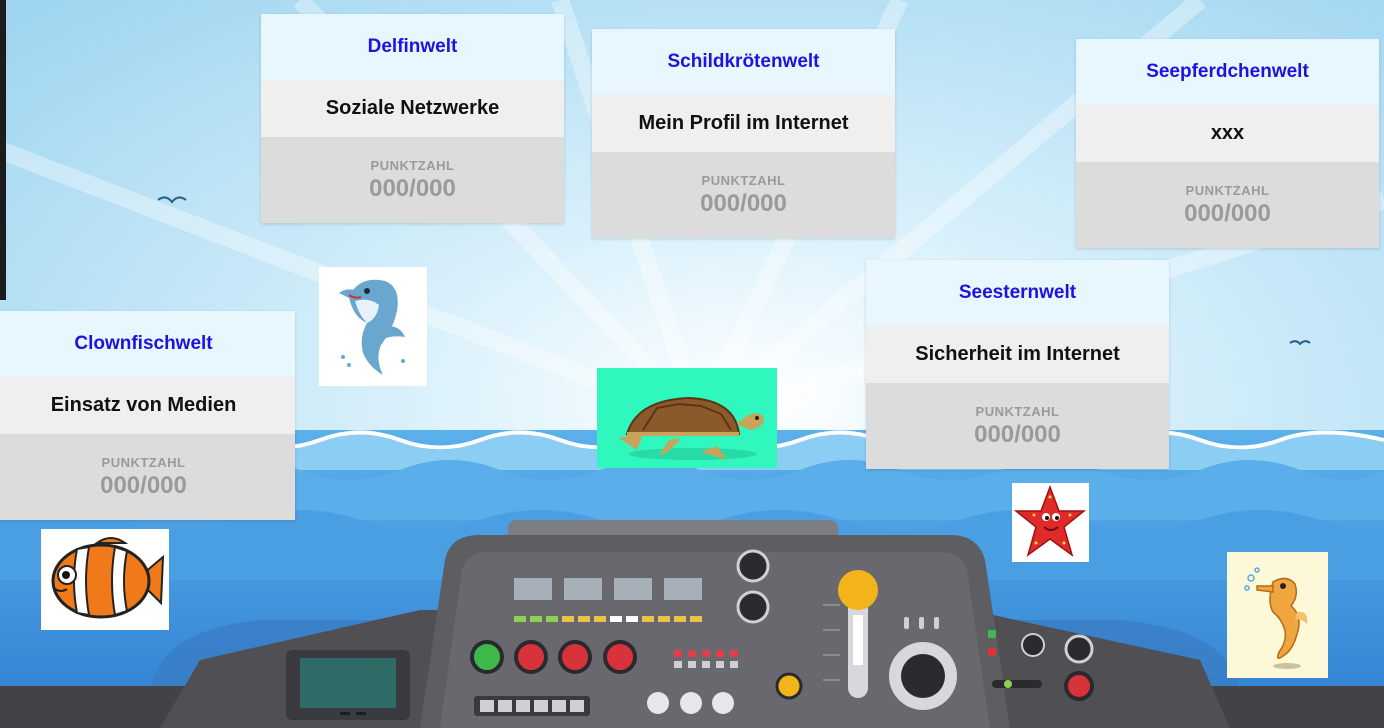 The height and width of the screenshot is (728, 1384). Describe the element at coordinates (487, 657) in the screenshot. I see `green-button` at that location.